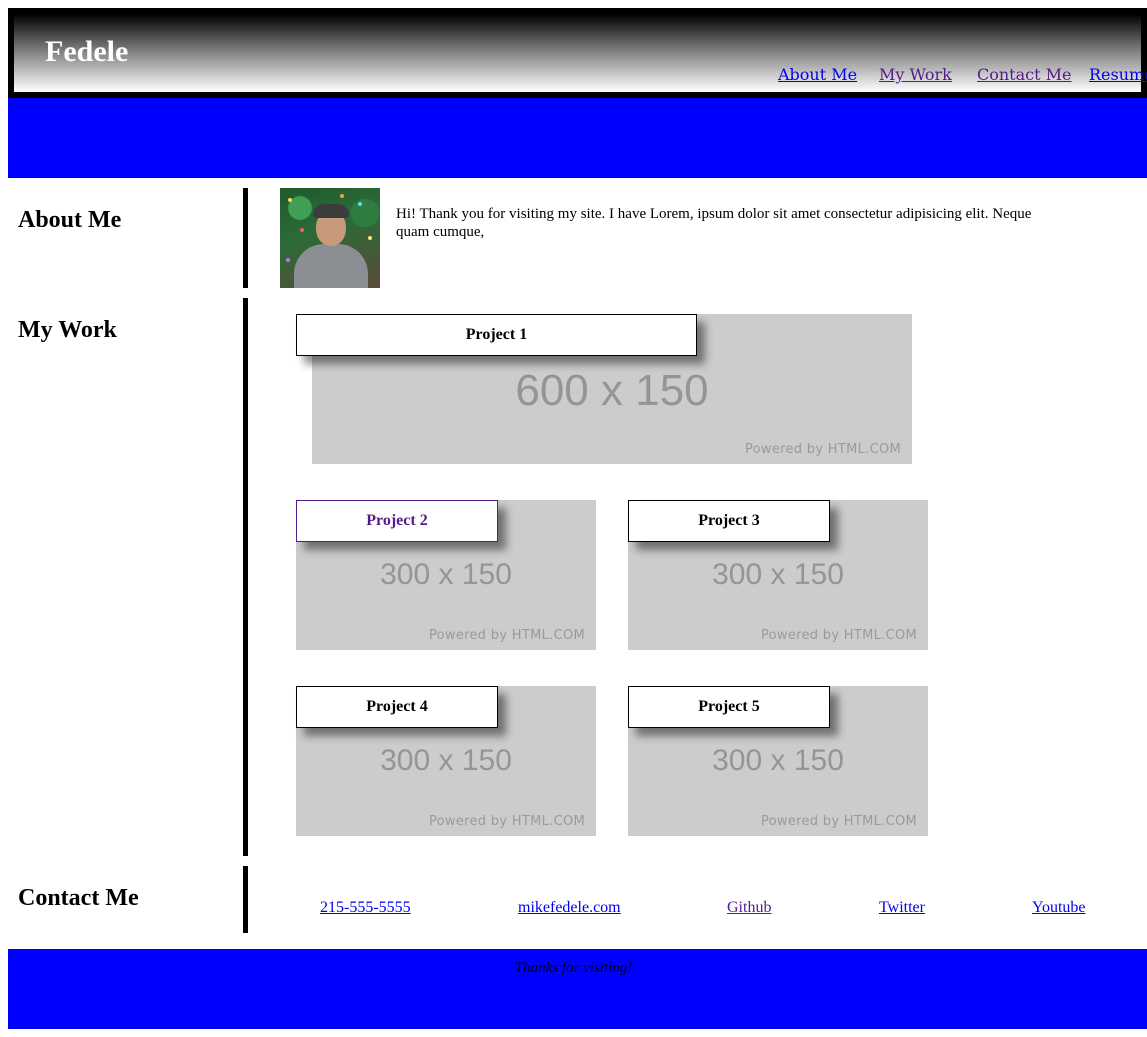 The height and width of the screenshot is (1037, 1147). I want to click on project-5-image-size: 300 x 150, so click(778, 760).